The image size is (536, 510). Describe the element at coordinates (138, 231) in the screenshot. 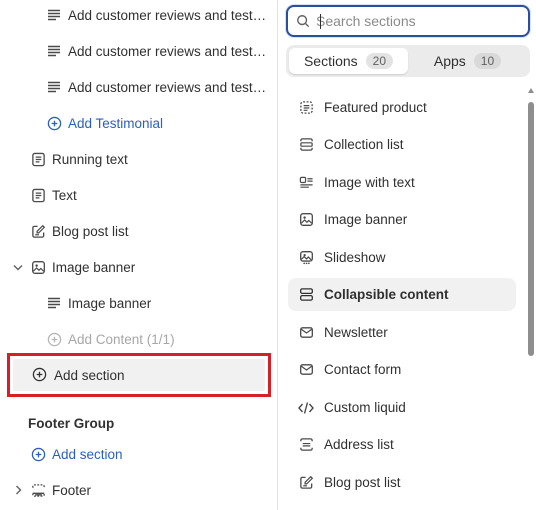

I see `tree-item-blog-post-list: Blog post list` at that location.